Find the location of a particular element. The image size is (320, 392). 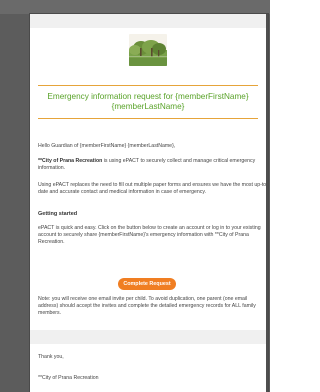

title-divider-bottom is located at coordinates (148, 118).